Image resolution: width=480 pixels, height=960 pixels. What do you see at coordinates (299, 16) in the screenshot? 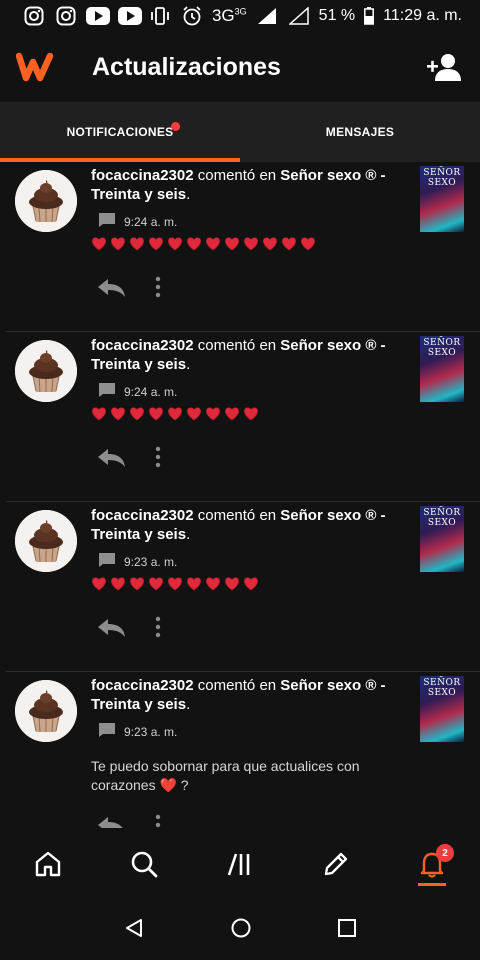
I see `signal-icon` at bounding box center [299, 16].